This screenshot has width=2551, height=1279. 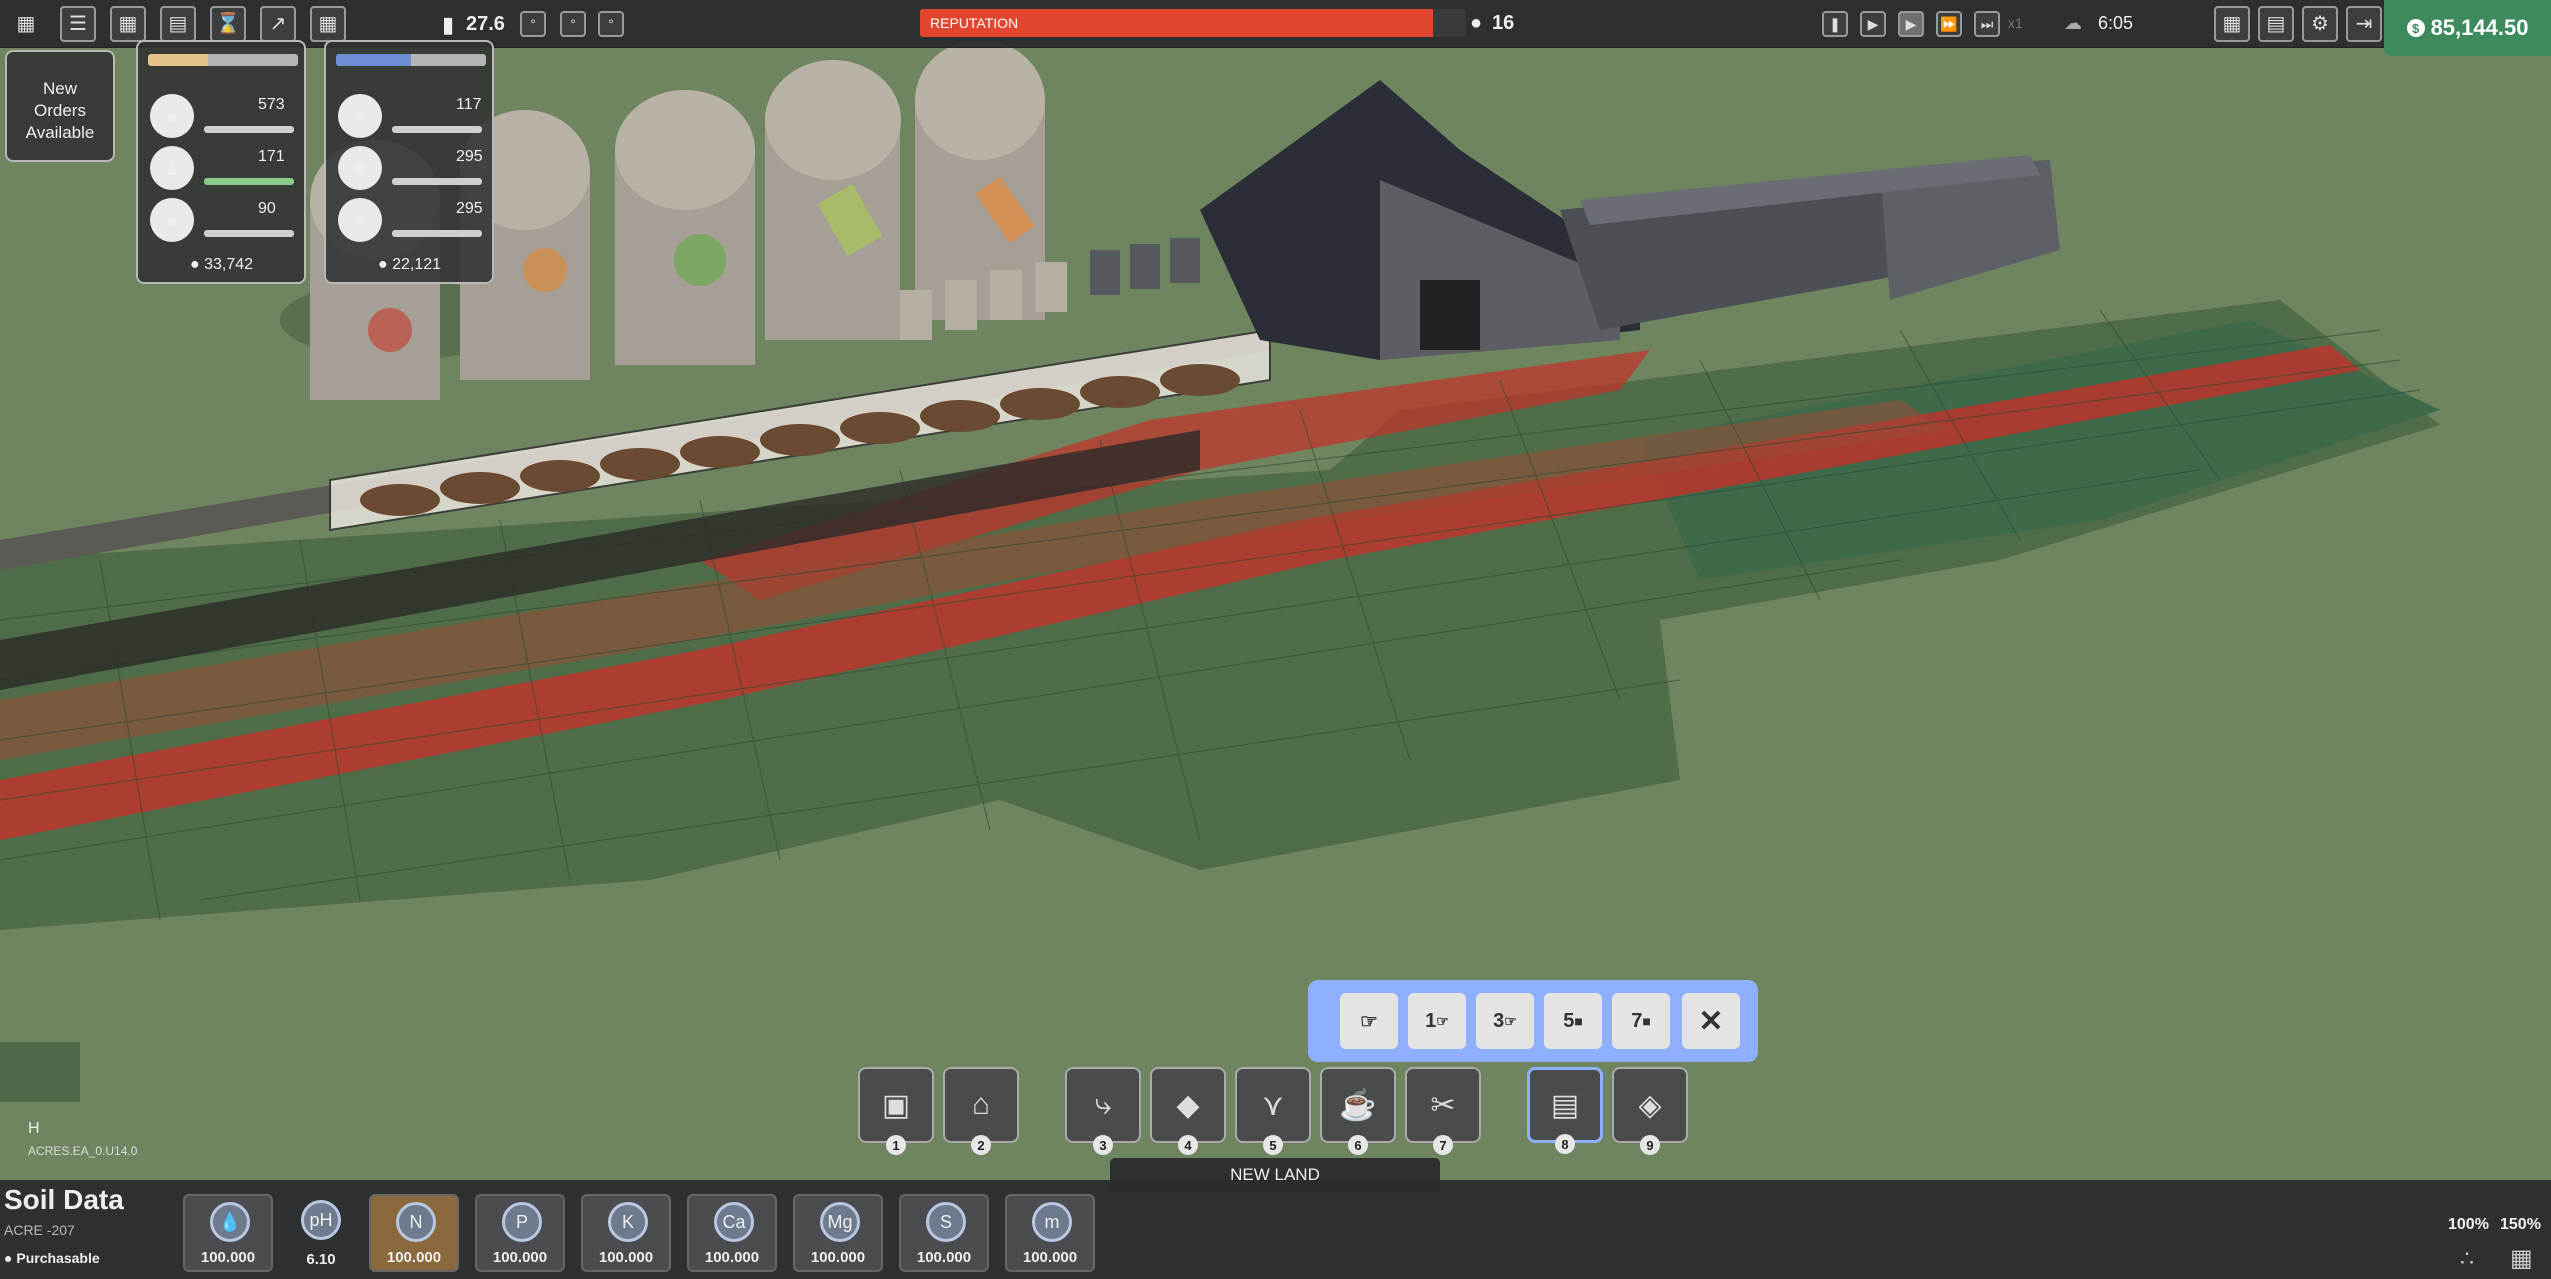 What do you see at coordinates (448, 24) in the screenshot?
I see `thermometer-icon: ▮` at bounding box center [448, 24].